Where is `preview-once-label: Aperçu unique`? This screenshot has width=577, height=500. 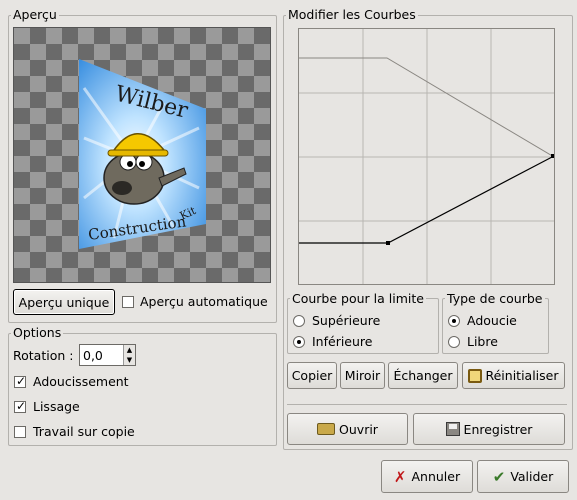 preview-once-label: Aperçu unique is located at coordinates (64, 302).